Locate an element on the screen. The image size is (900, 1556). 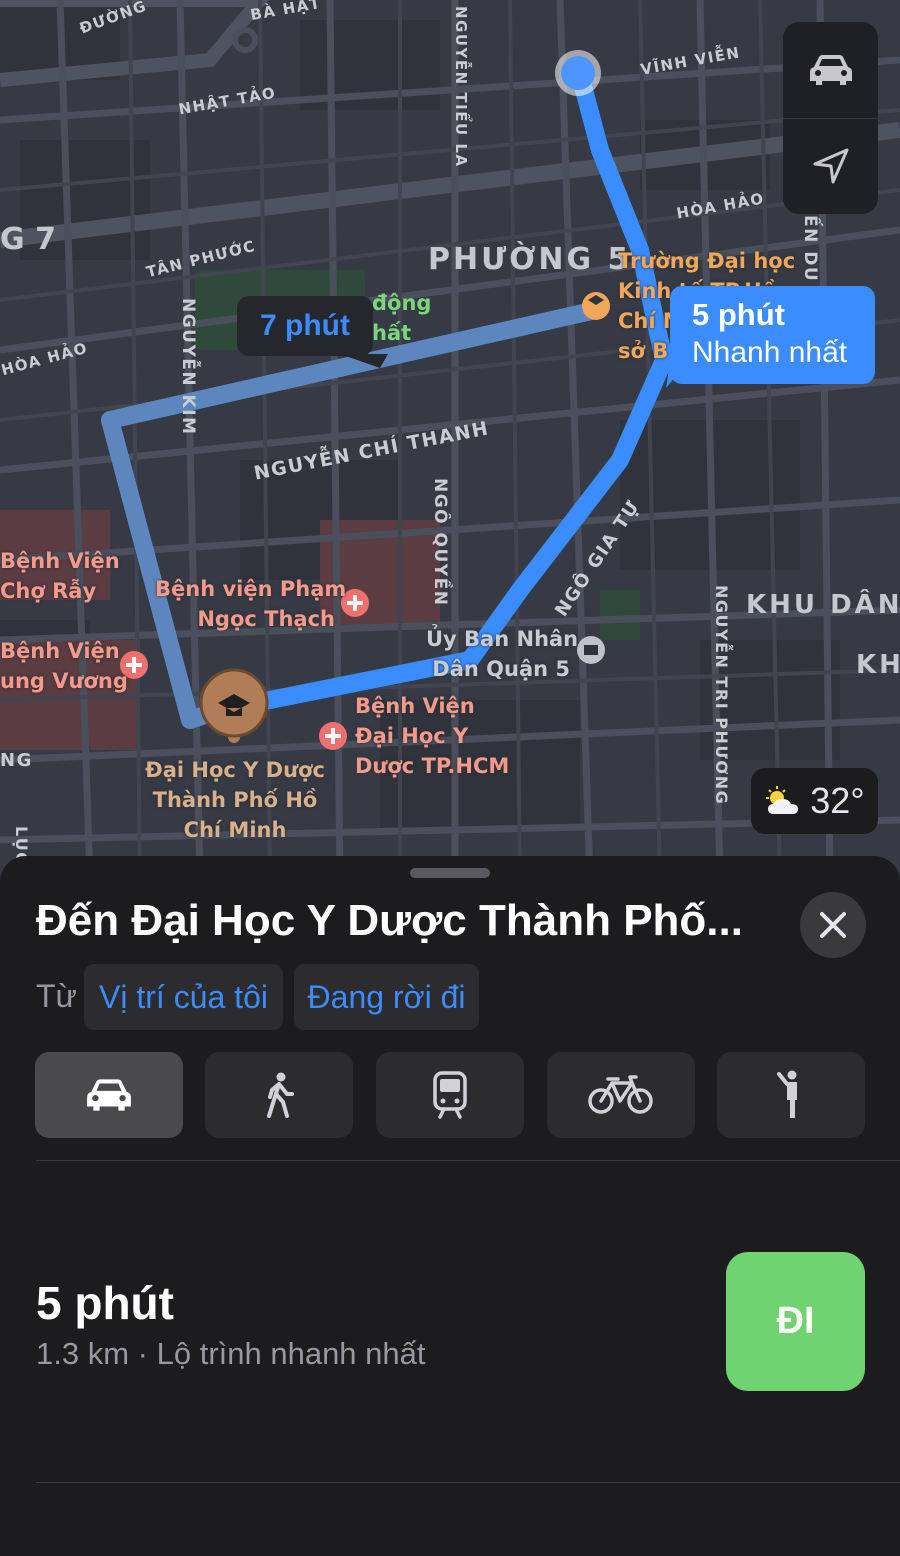
close-icon is located at coordinates (833, 925).